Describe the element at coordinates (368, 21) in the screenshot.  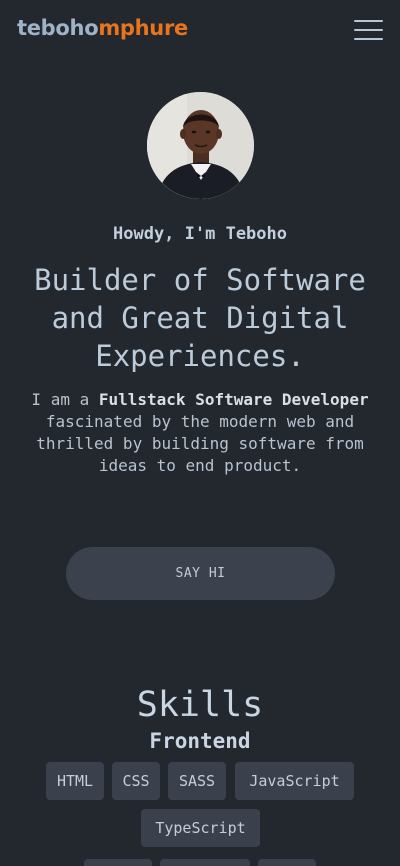
I see `menu-bar-top` at that location.